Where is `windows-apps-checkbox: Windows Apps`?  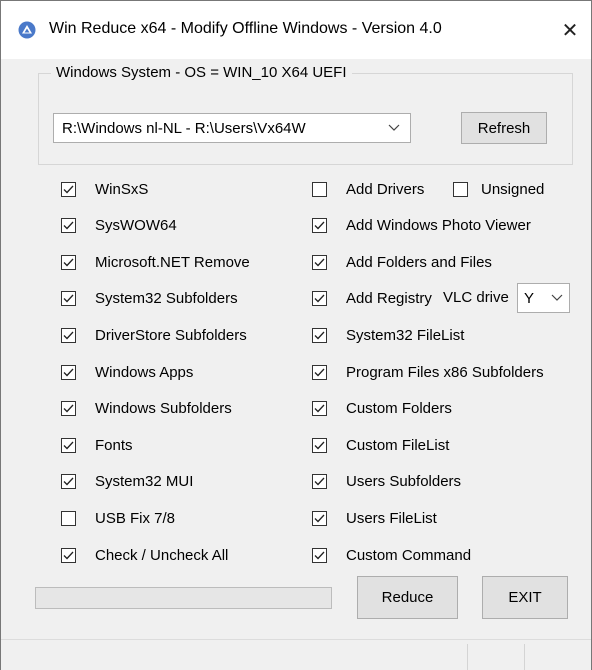 windows-apps-checkbox: Windows Apps is located at coordinates (127, 372).